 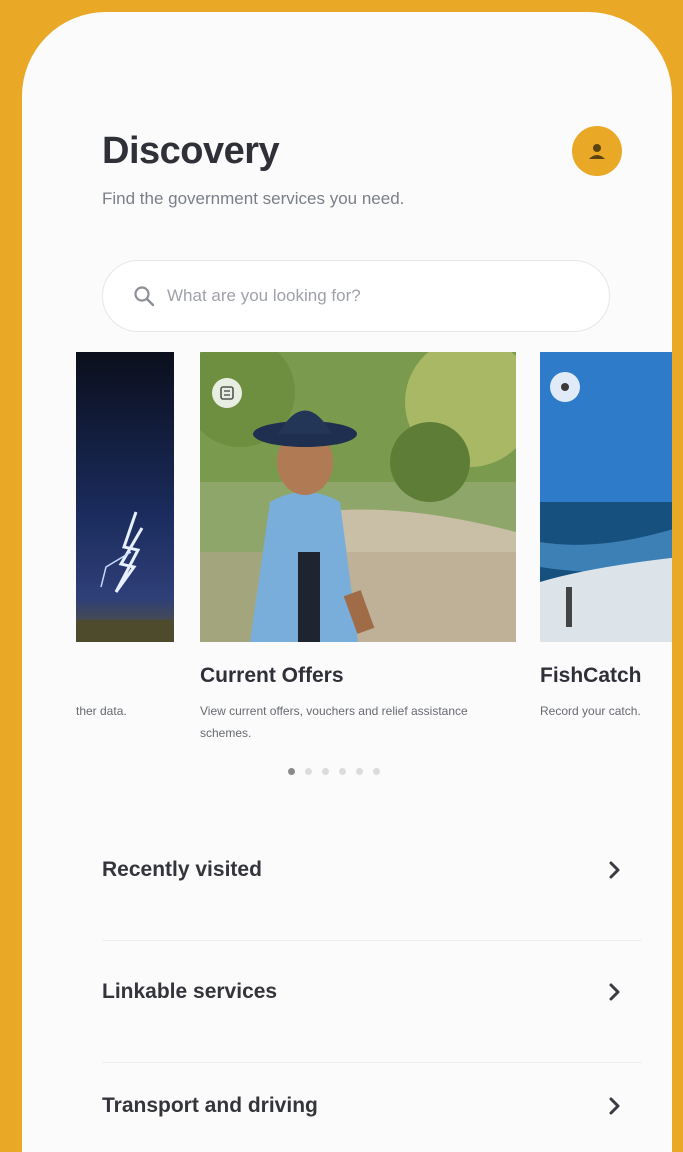 What do you see at coordinates (591, 675) in the screenshot?
I see `card-title: FishCatch` at bounding box center [591, 675].